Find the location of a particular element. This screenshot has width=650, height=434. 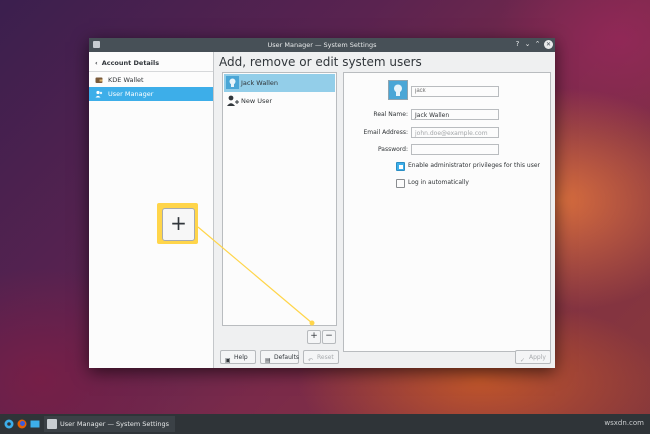

callout-highlight: + is located at coordinates (177, 223).